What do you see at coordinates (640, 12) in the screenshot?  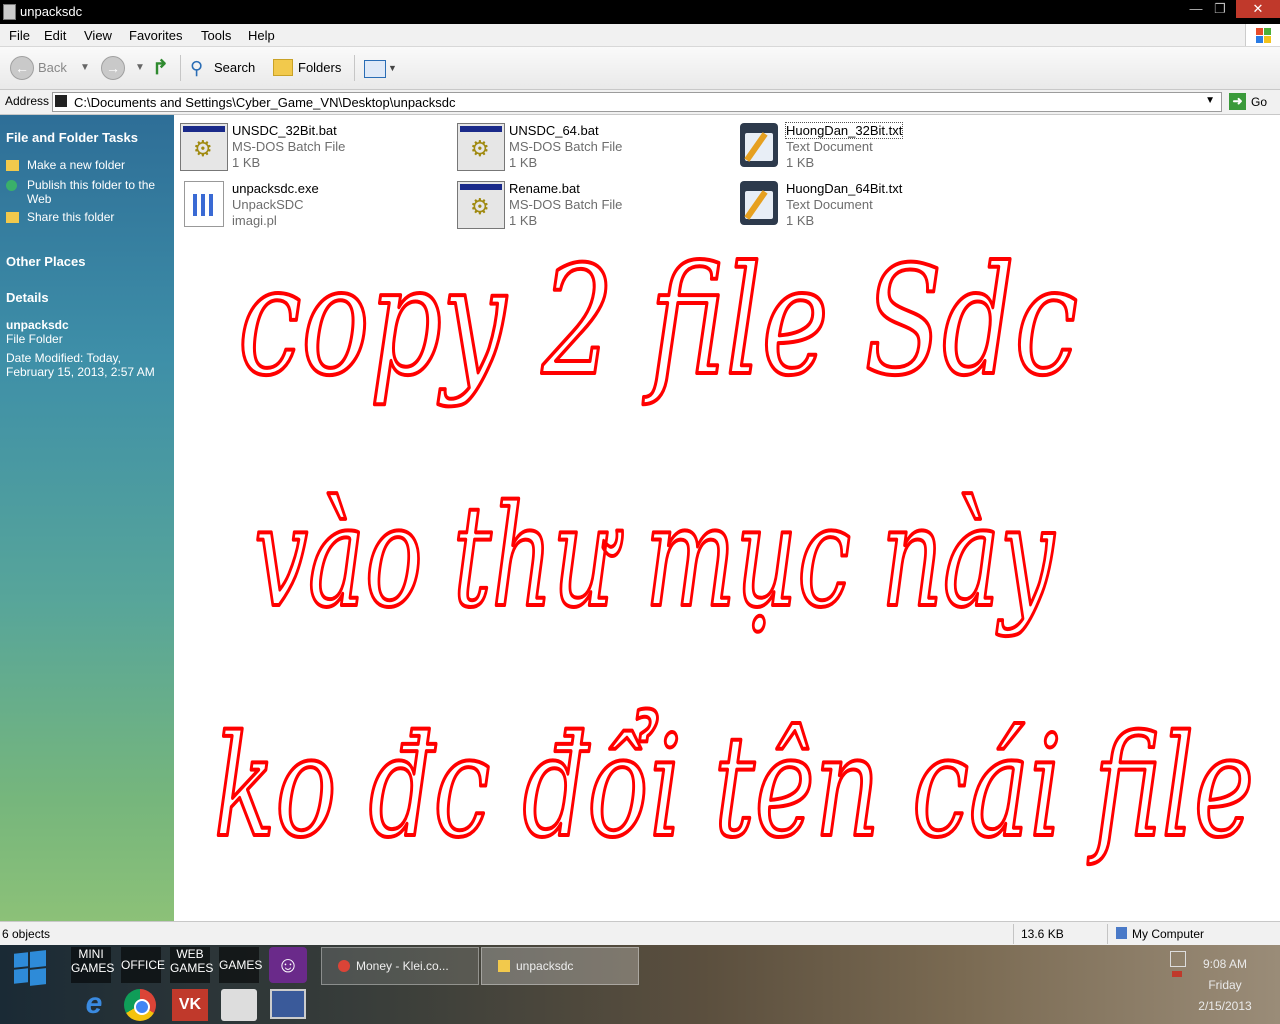 I see `title-bar: unpacksdc — ❐ ✕` at bounding box center [640, 12].